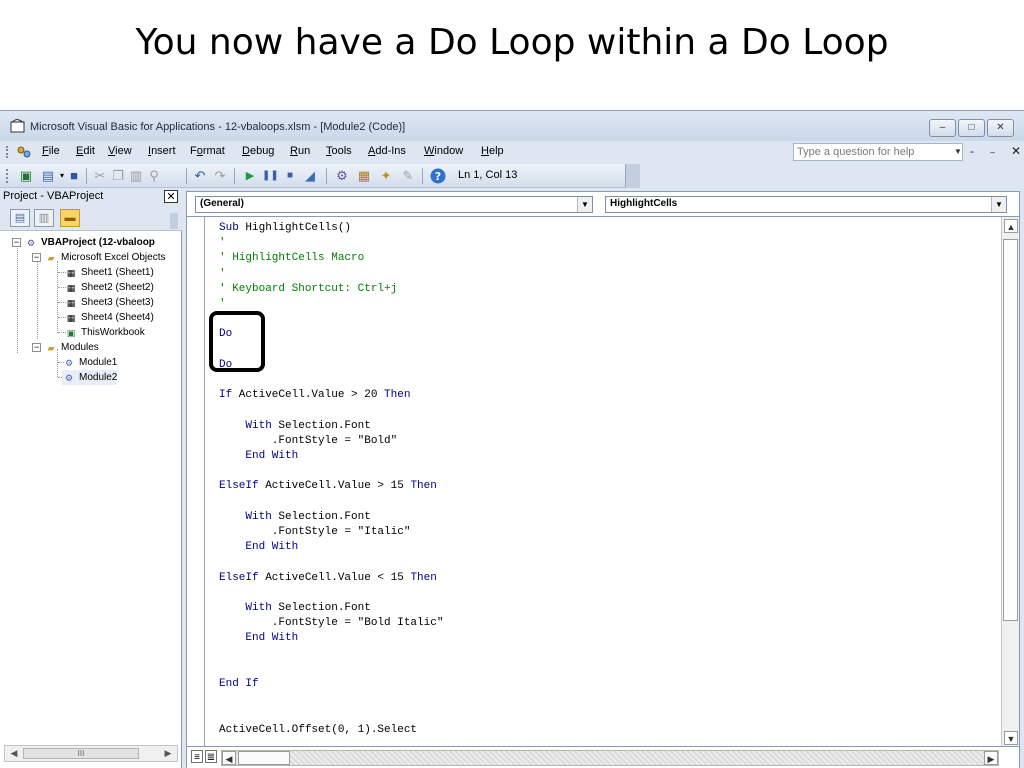  I want to click on object-browser-icon: ✦, so click(386, 176).